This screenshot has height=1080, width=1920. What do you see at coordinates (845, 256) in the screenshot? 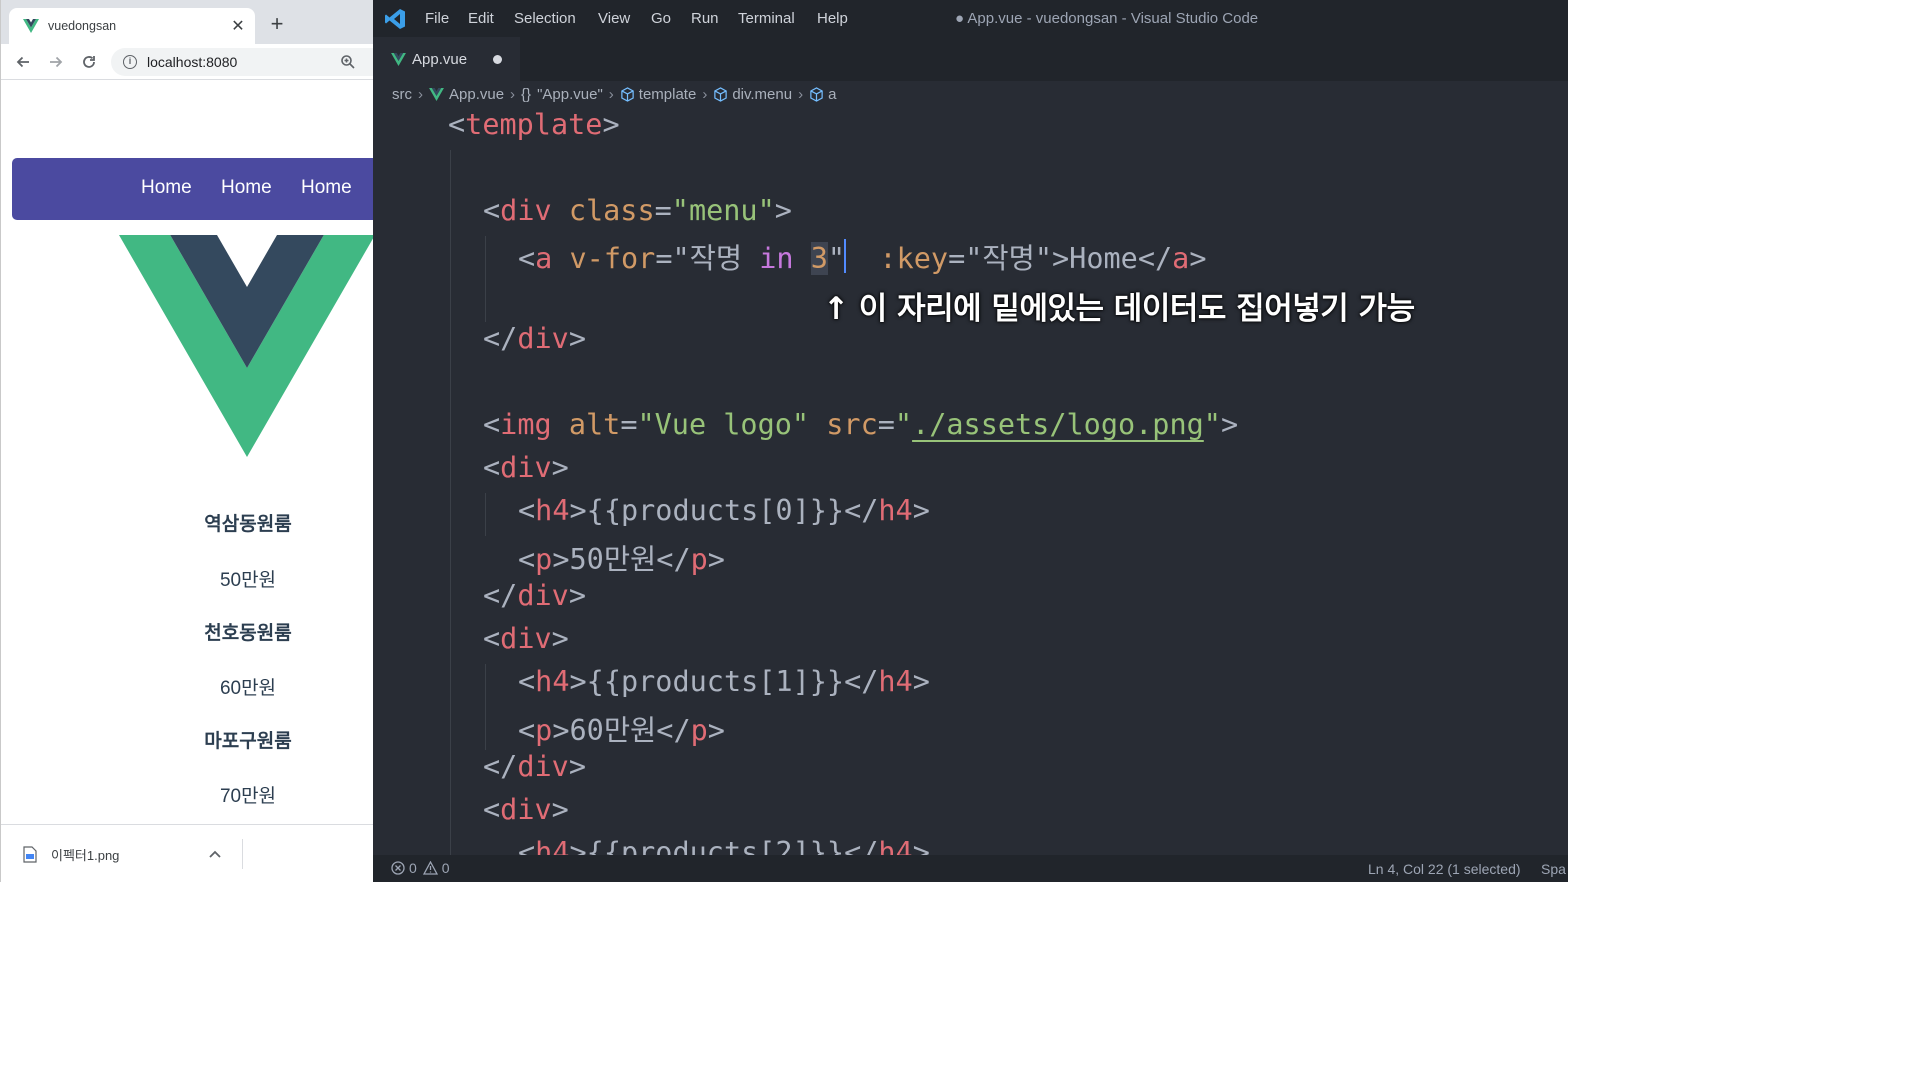
I see `text-cursor` at bounding box center [845, 256].